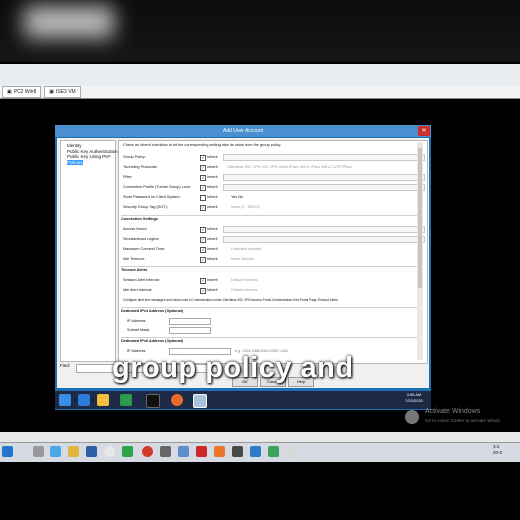 This screenshot has width=520, height=520. Describe the element at coordinates (152, 311) in the screenshot. I see `ipv4-heading: Dedicated IPv4 Address (Optional)` at that location.